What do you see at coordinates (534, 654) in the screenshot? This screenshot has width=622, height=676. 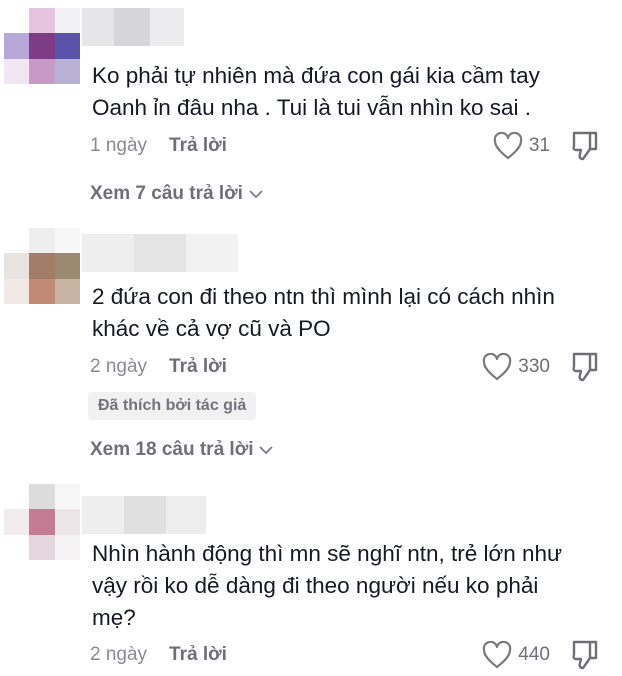 I see `like-count: 440` at bounding box center [534, 654].